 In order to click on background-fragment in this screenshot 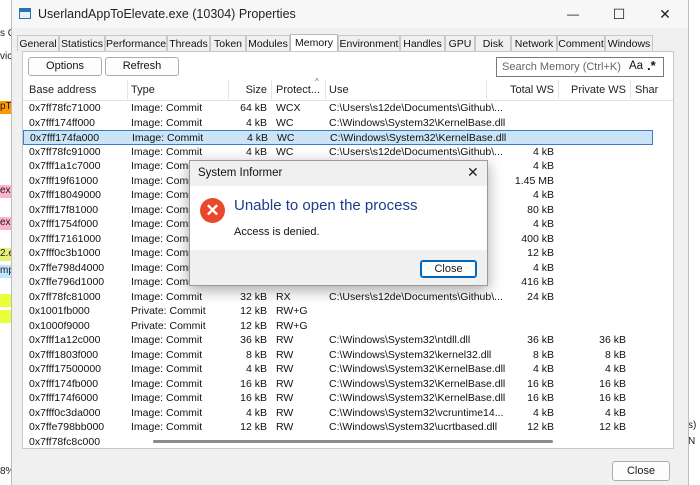, I will do `click(5, 300)`.